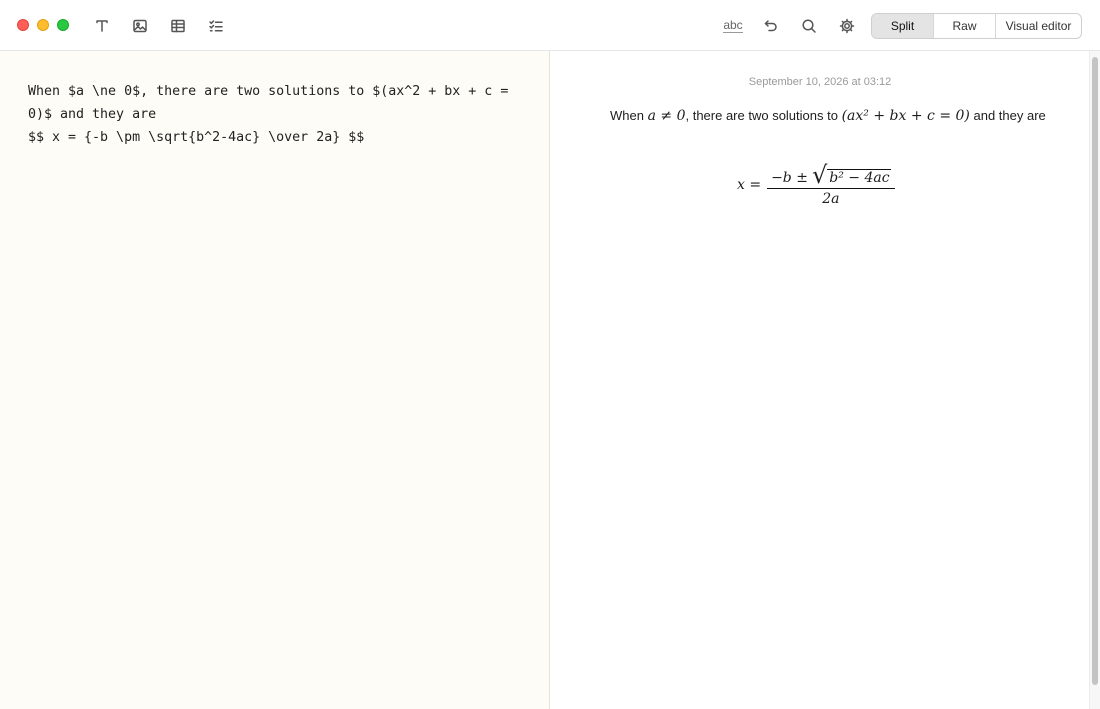 Image resolution: width=1100 pixels, height=709 pixels. Describe the element at coordinates (102, 26) in the screenshot. I see `text-format-icon` at that location.